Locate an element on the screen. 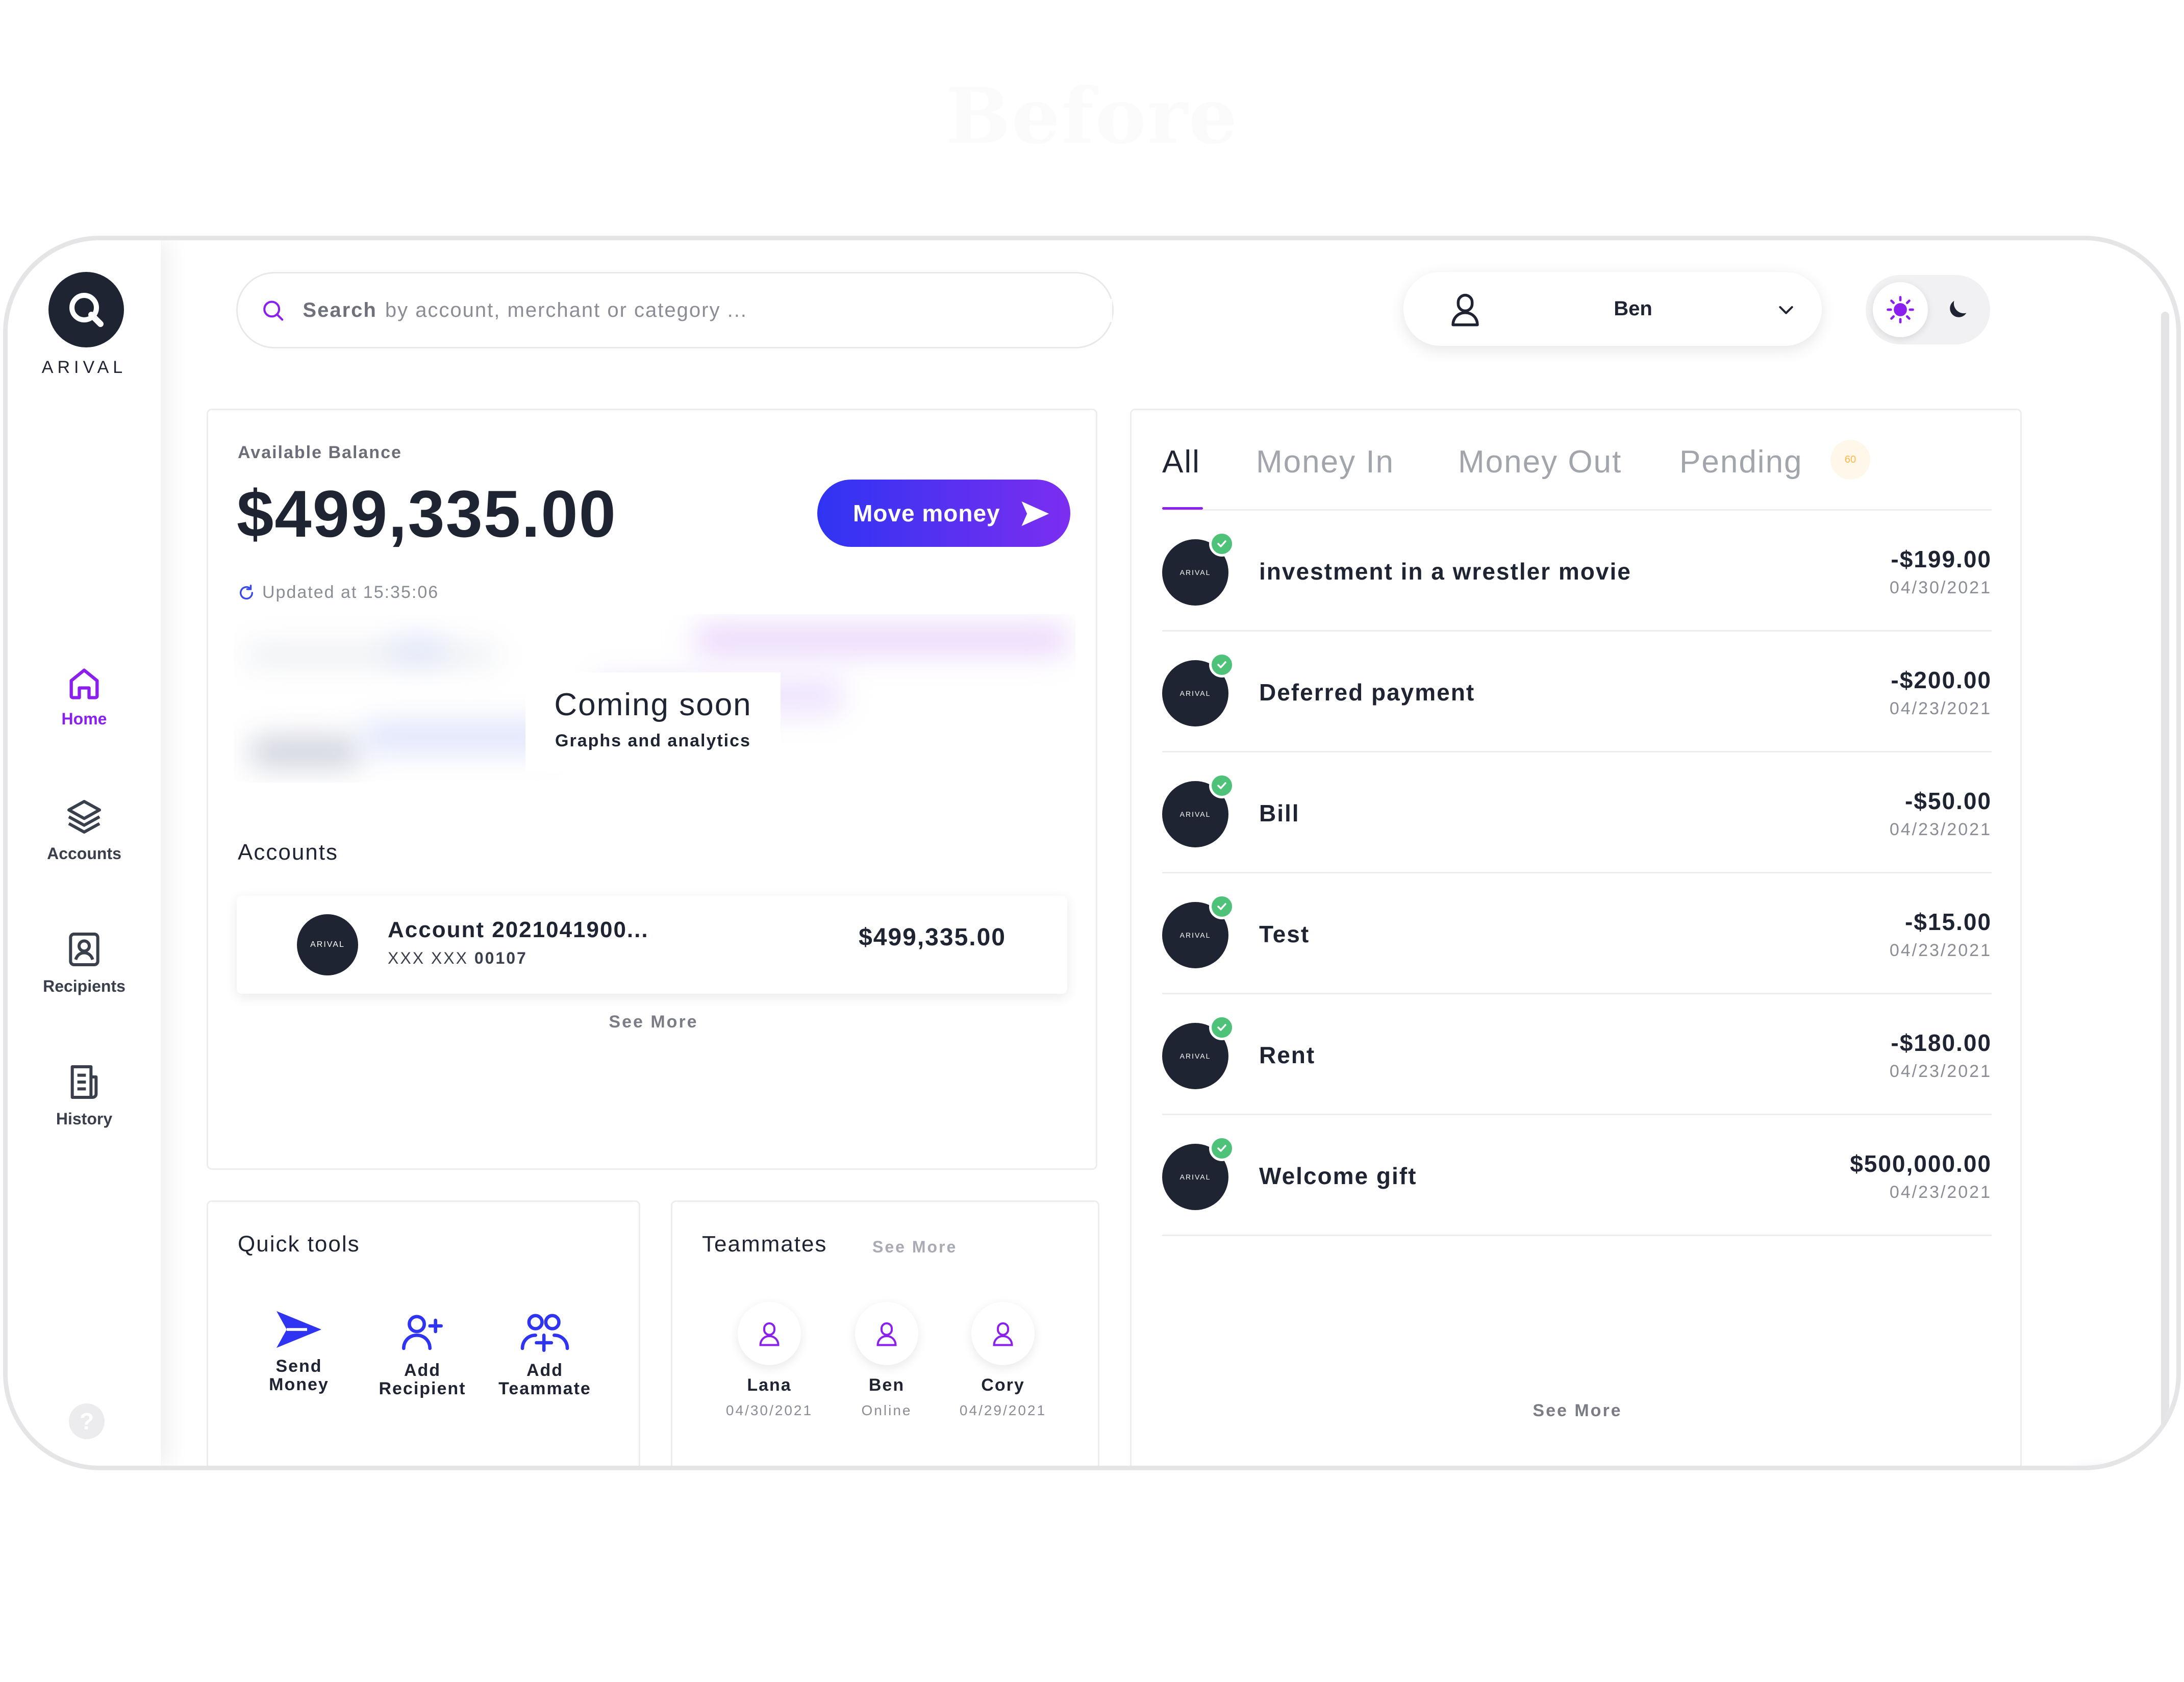 This screenshot has width=2184, height=1682. balance-value: $499,335.00 is located at coordinates (427, 513).